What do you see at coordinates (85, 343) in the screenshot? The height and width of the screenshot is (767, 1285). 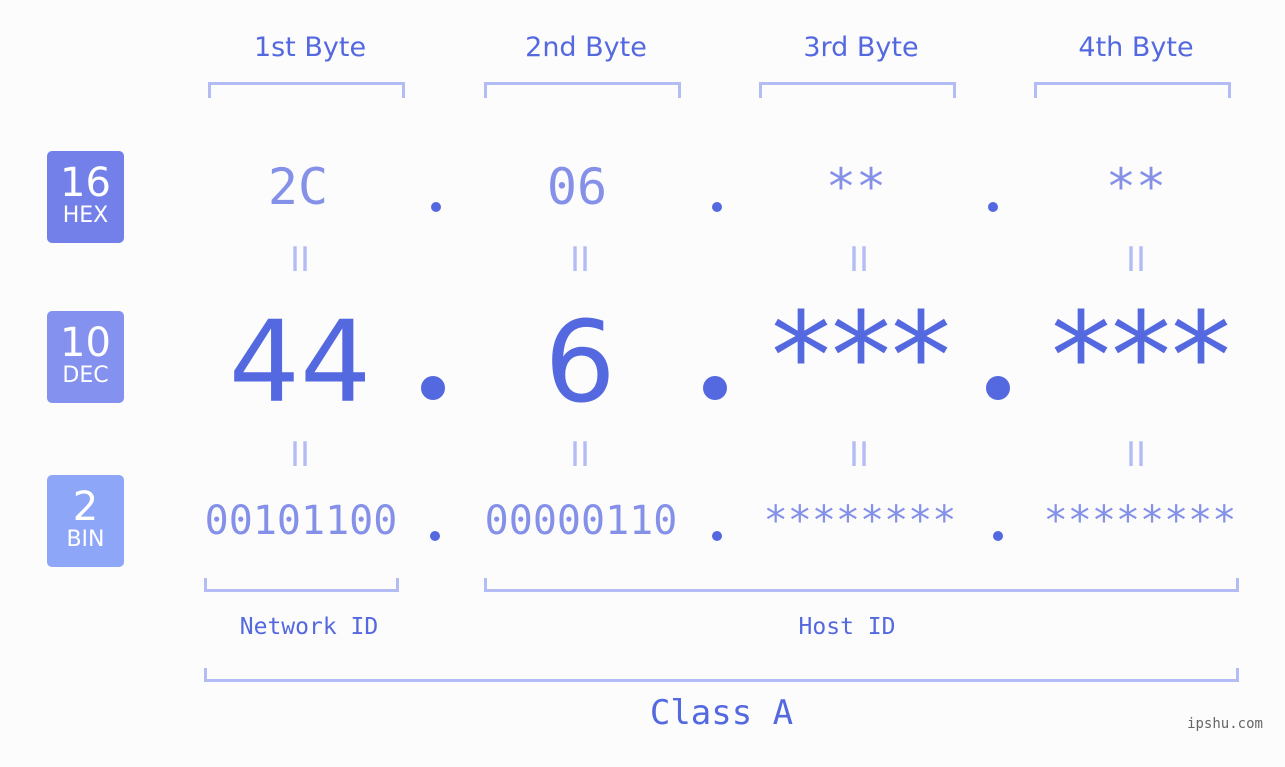 I see `dec-base-number: 10` at bounding box center [85, 343].